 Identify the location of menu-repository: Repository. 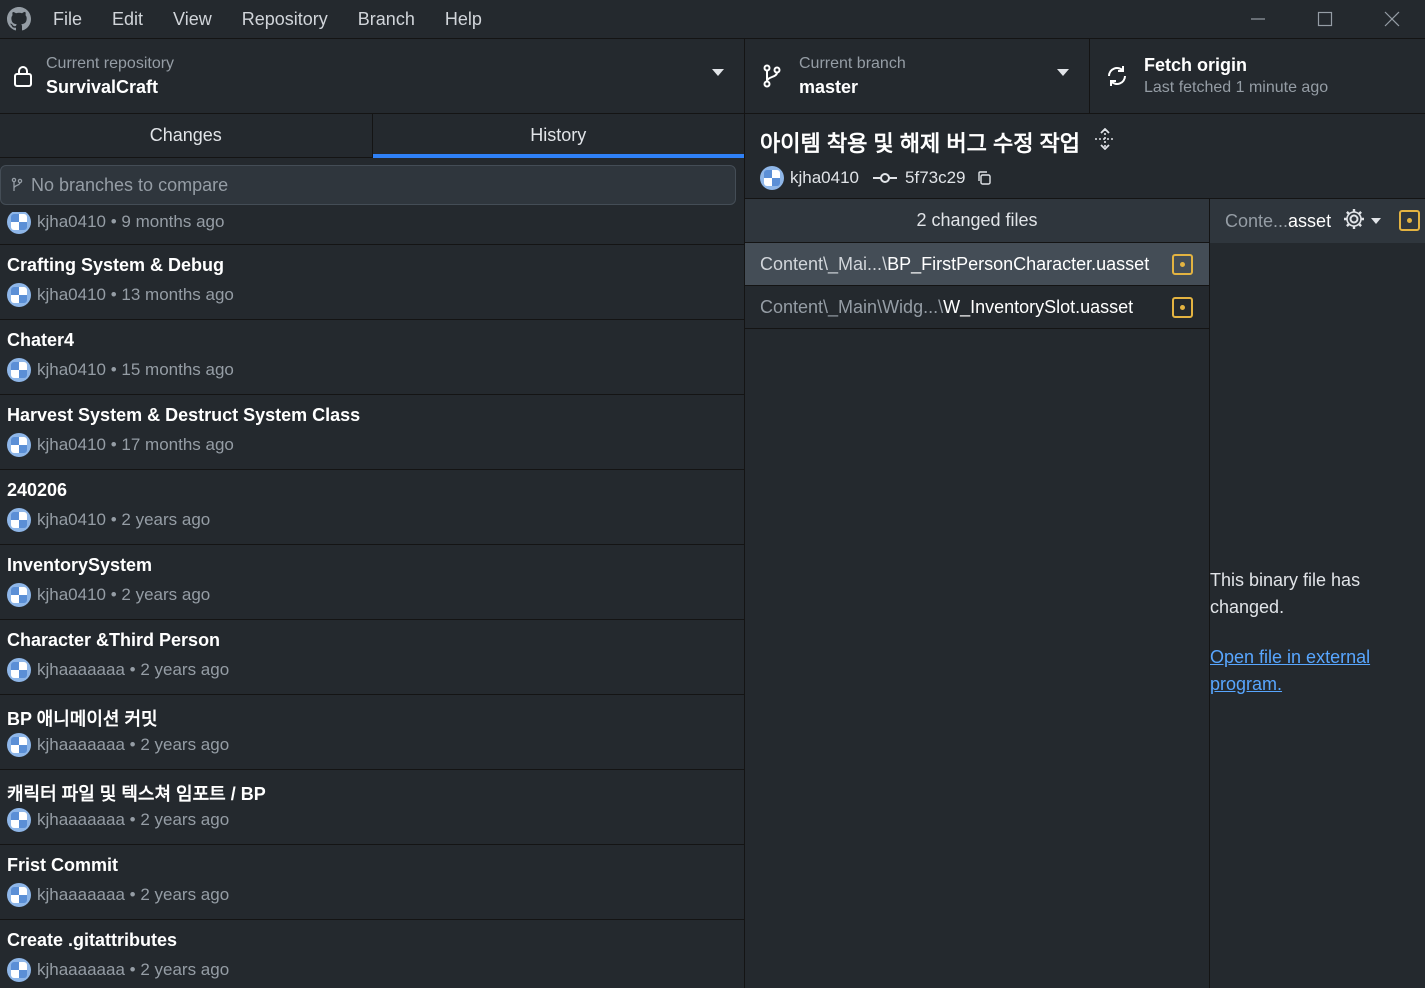
(285, 19).